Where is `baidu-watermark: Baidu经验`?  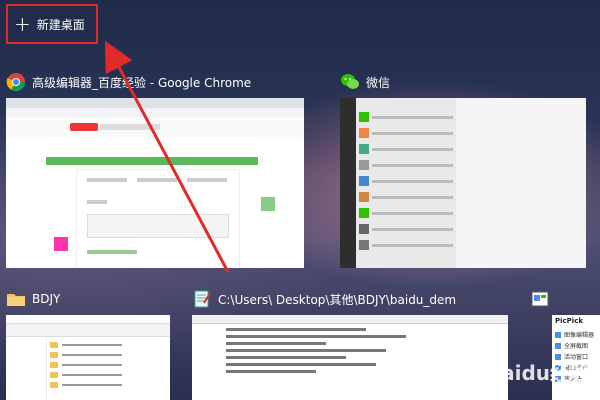
baidu-watermark: Baidu经验 is located at coordinates (537, 373).